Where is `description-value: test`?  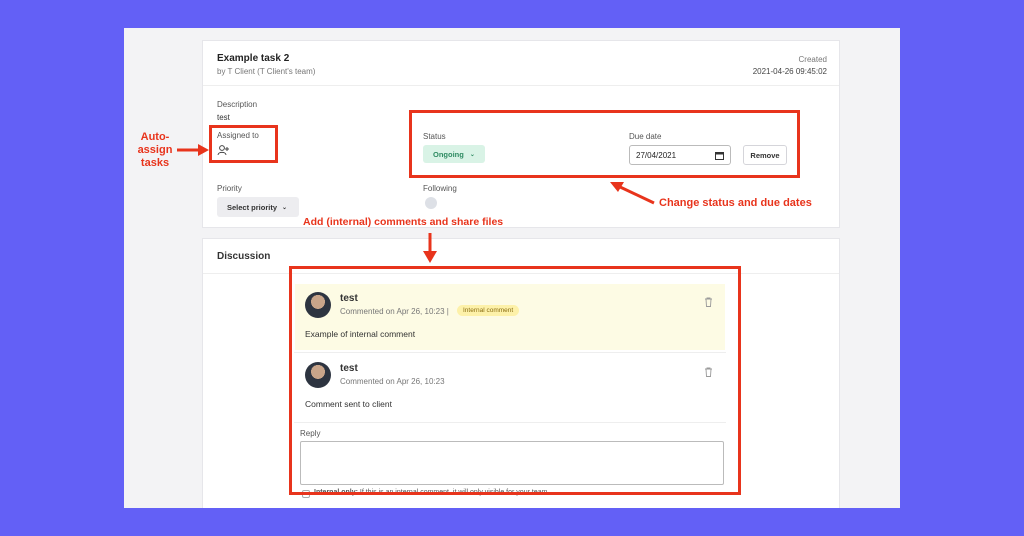 description-value: test is located at coordinates (223, 117).